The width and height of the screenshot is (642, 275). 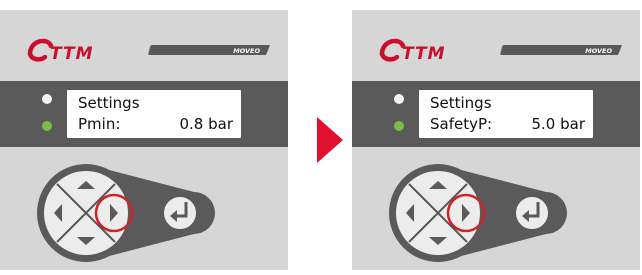 I want to click on parameter-value: 5.0 bar, so click(x=558, y=124).